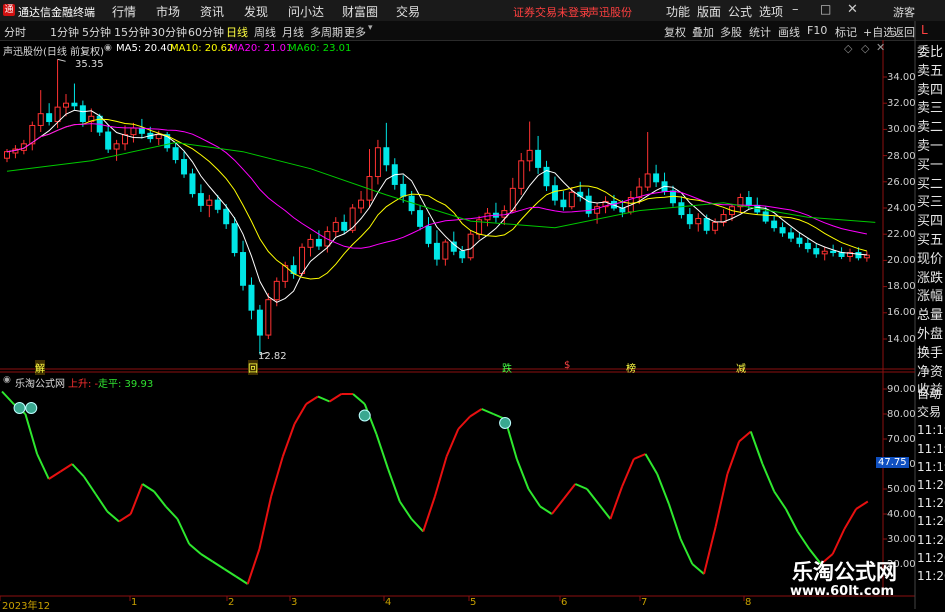 The height and width of the screenshot is (612, 945). I want to click on side-item: 总量, so click(931, 316).